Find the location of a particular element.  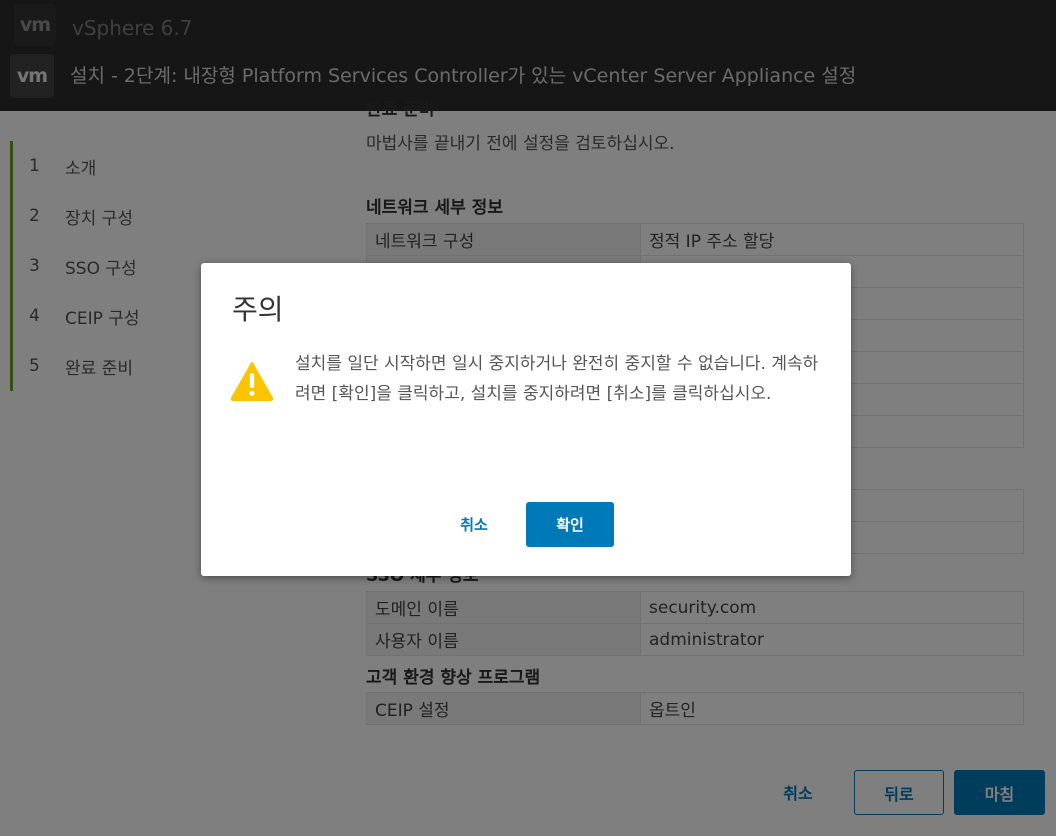

dialog-cancel-button: 취소 is located at coordinates (474, 524).